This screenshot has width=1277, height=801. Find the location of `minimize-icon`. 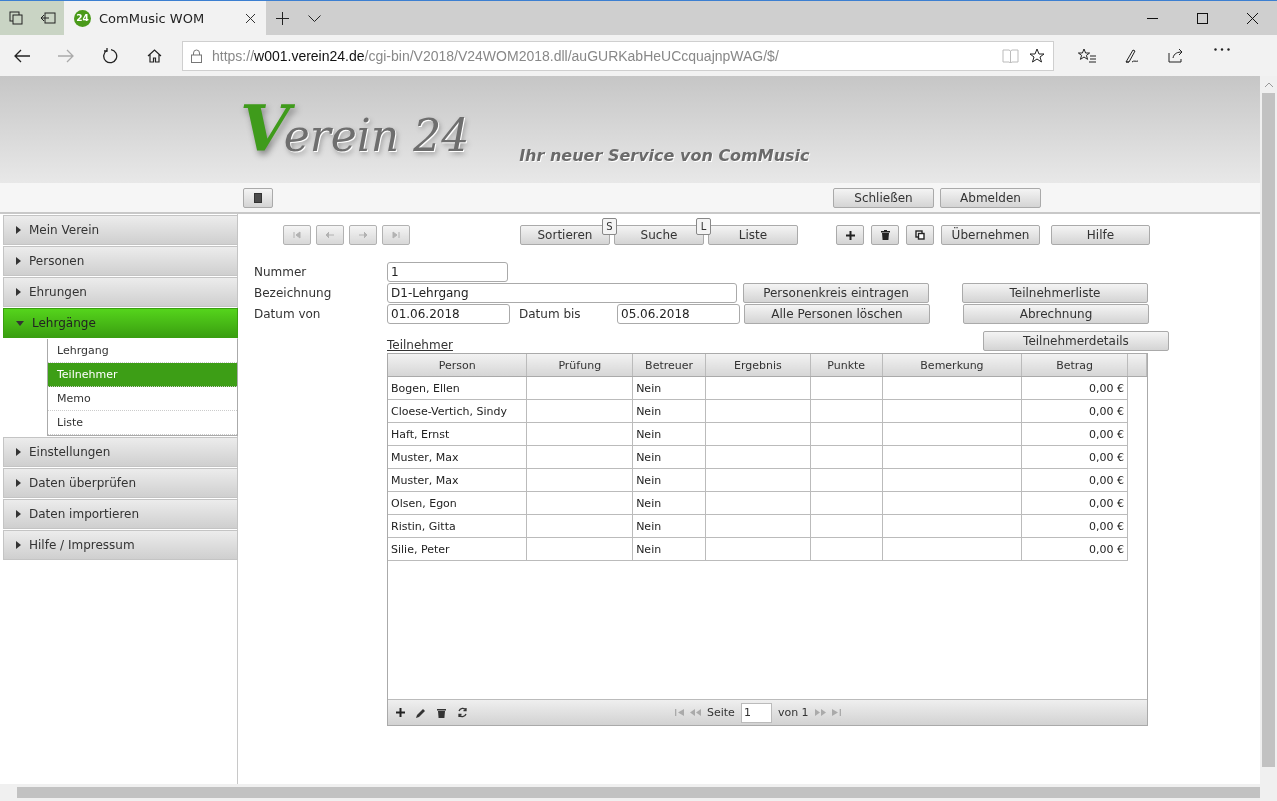

minimize-icon is located at coordinates (1152, 18).